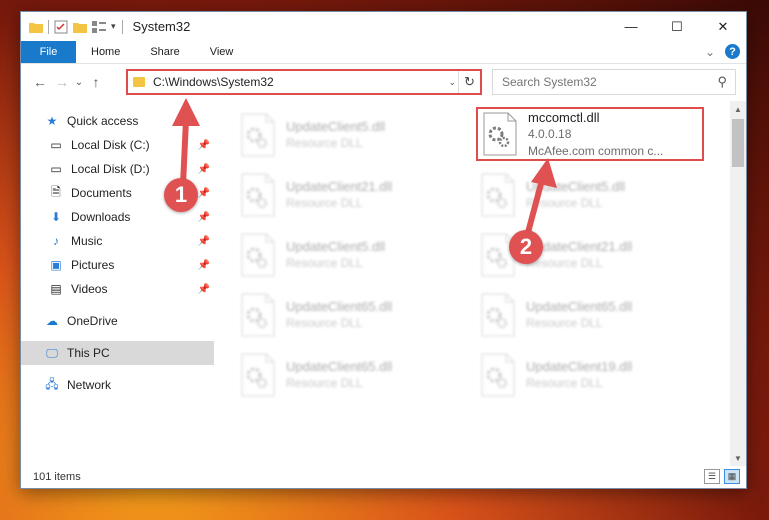 This screenshot has height=520, width=769. I want to click on file-name: UpdateClient19.dll, so click(579, 366).